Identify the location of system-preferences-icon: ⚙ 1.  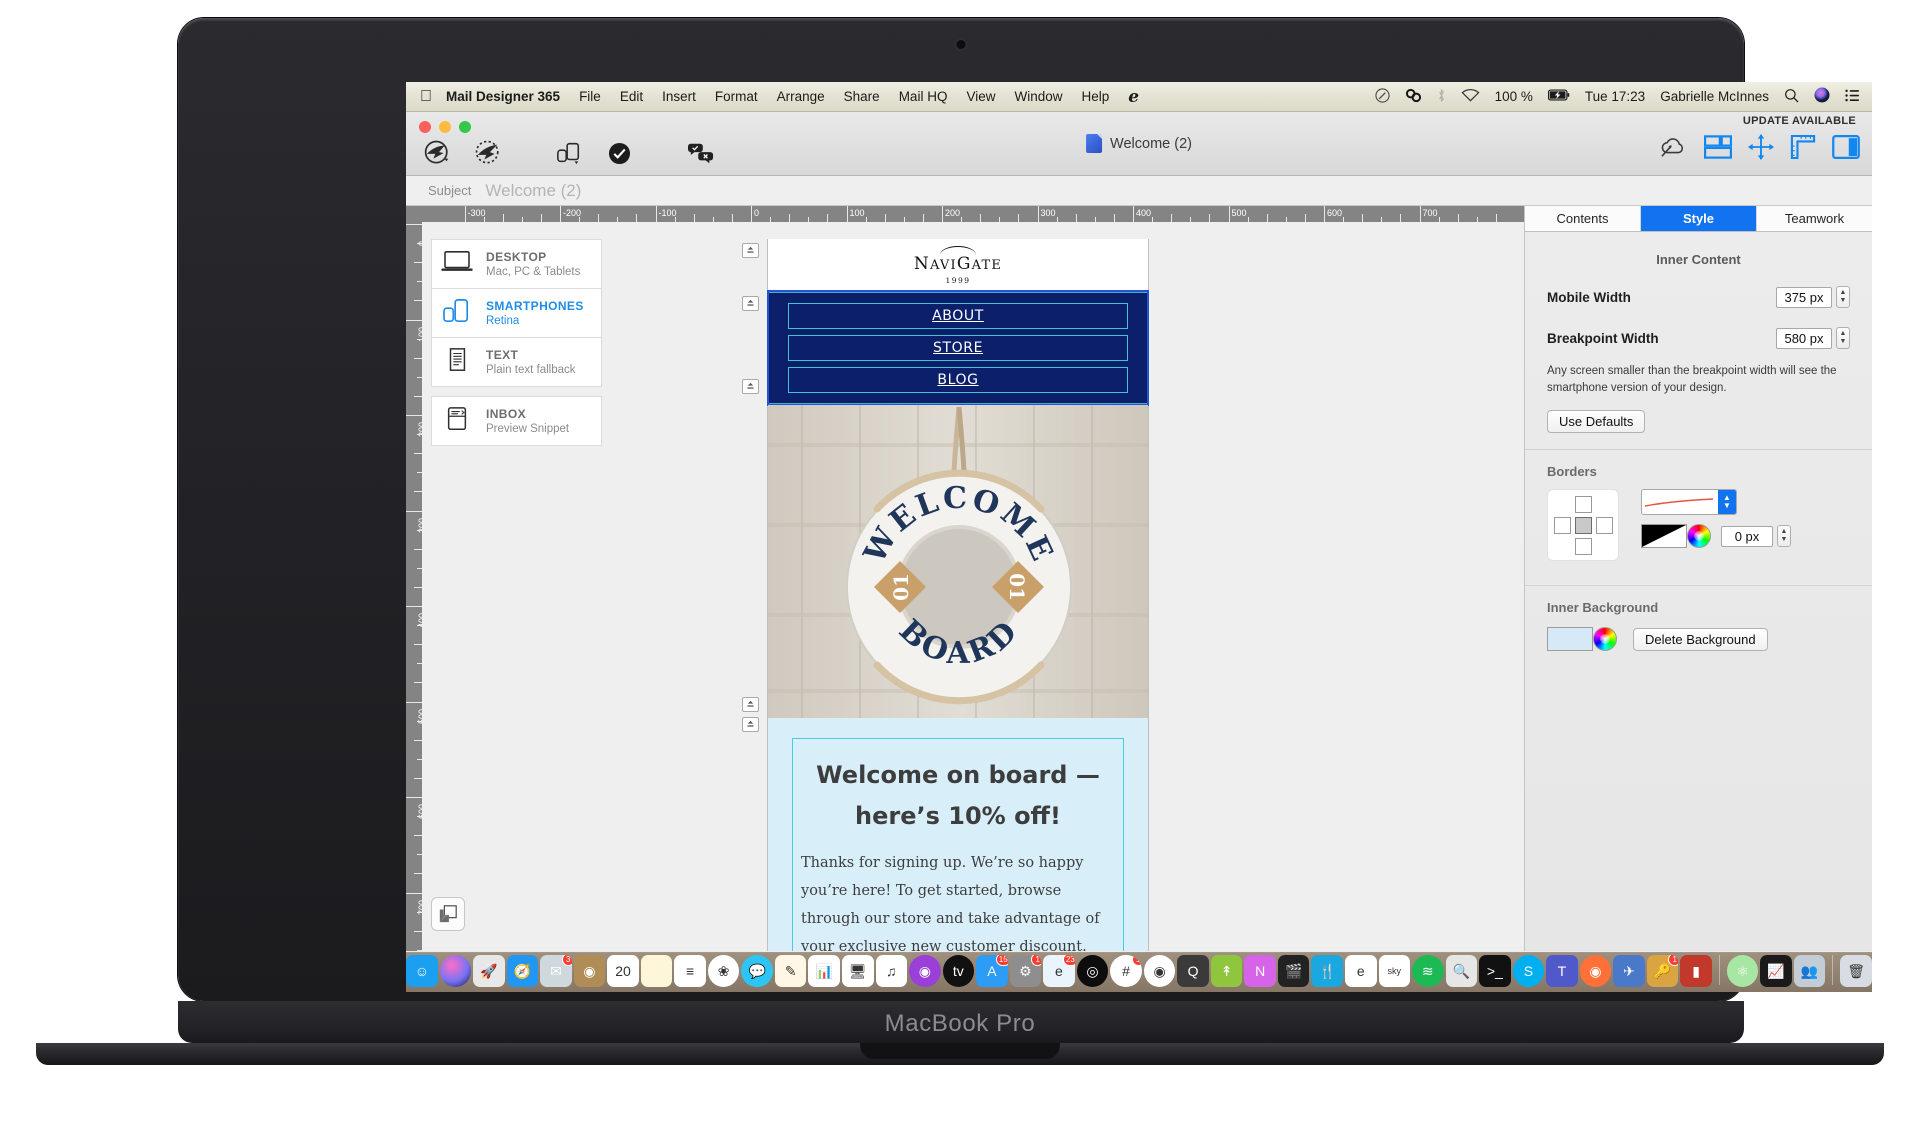
(1025, 971).